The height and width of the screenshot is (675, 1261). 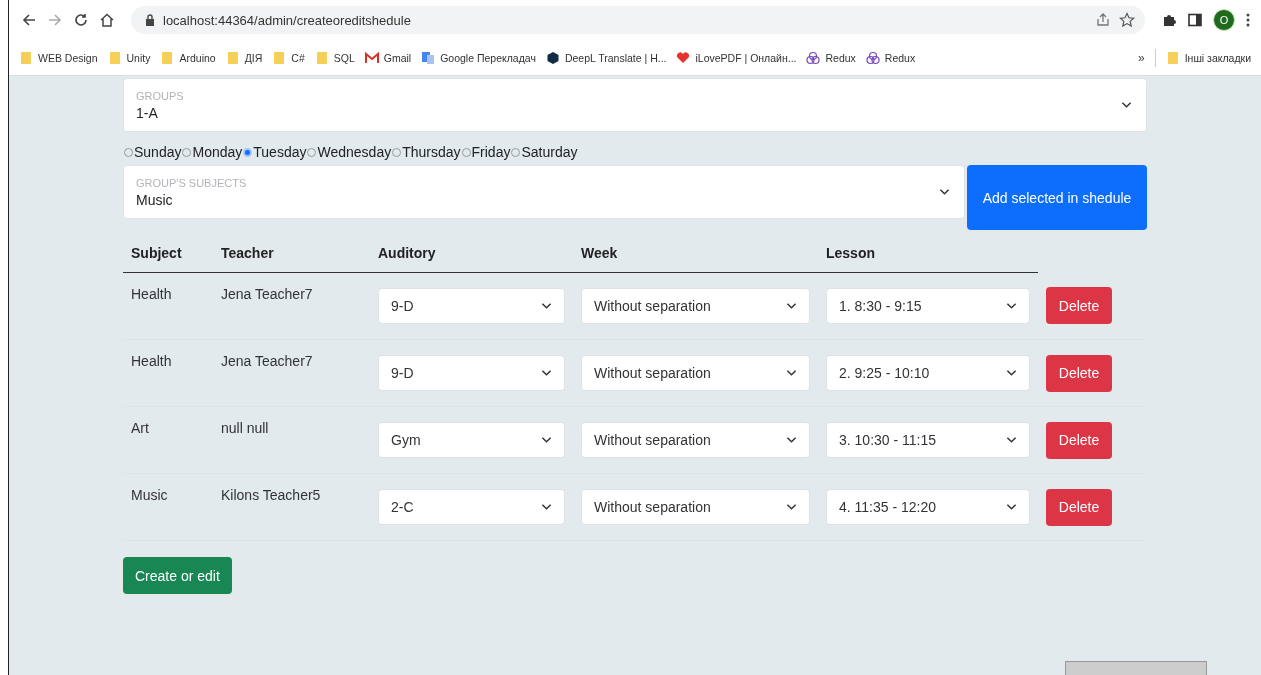 What do you see at coordinates (544, 192) in the screenshot?
I see `subjects-select: GROUP'S SUBJECTS Music` at bounding box center [544, 192].